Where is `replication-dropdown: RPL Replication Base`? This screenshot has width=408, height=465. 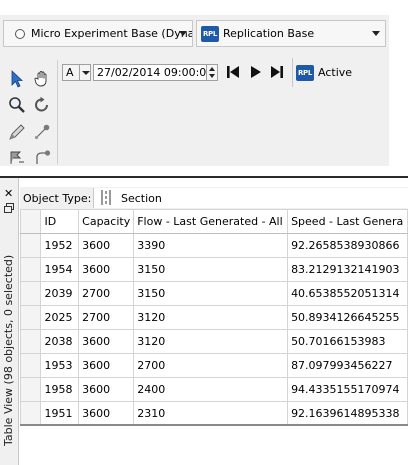 replication-dropdown: RPL Replication Base is located at coordinates (291, 33).